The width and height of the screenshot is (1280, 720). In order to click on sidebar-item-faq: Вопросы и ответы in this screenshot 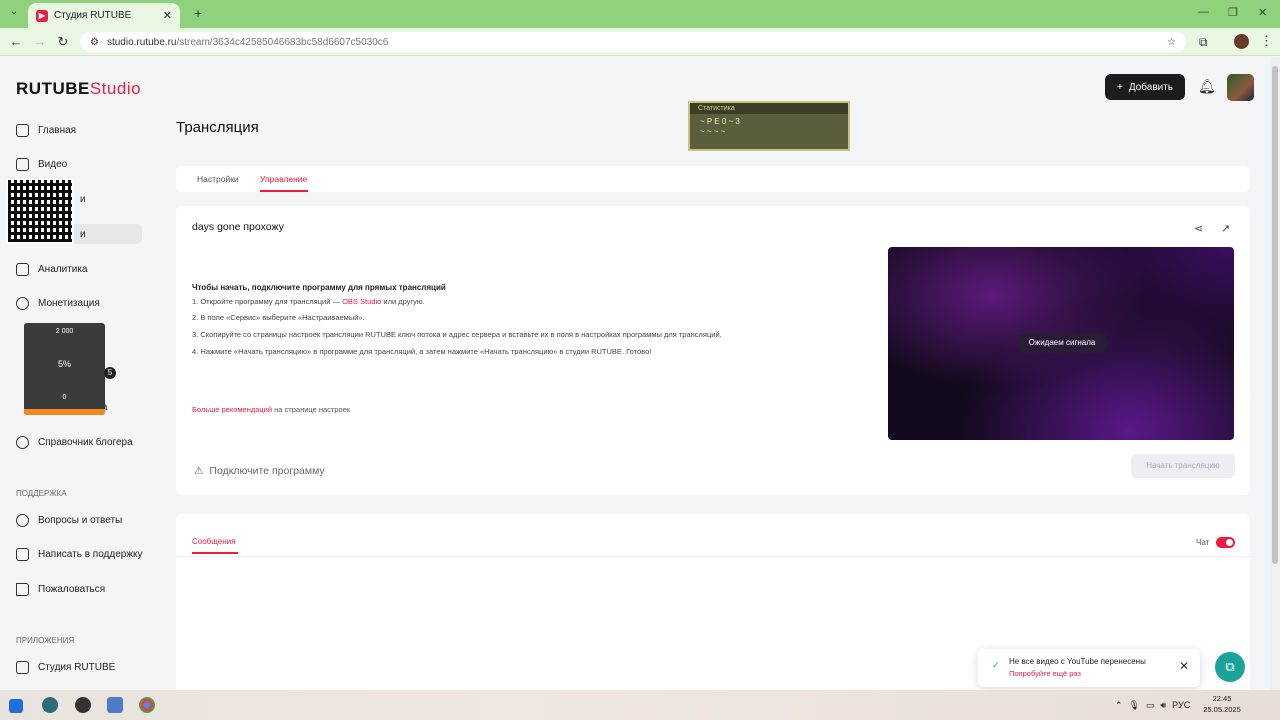, I will do `click(69, 520)`.